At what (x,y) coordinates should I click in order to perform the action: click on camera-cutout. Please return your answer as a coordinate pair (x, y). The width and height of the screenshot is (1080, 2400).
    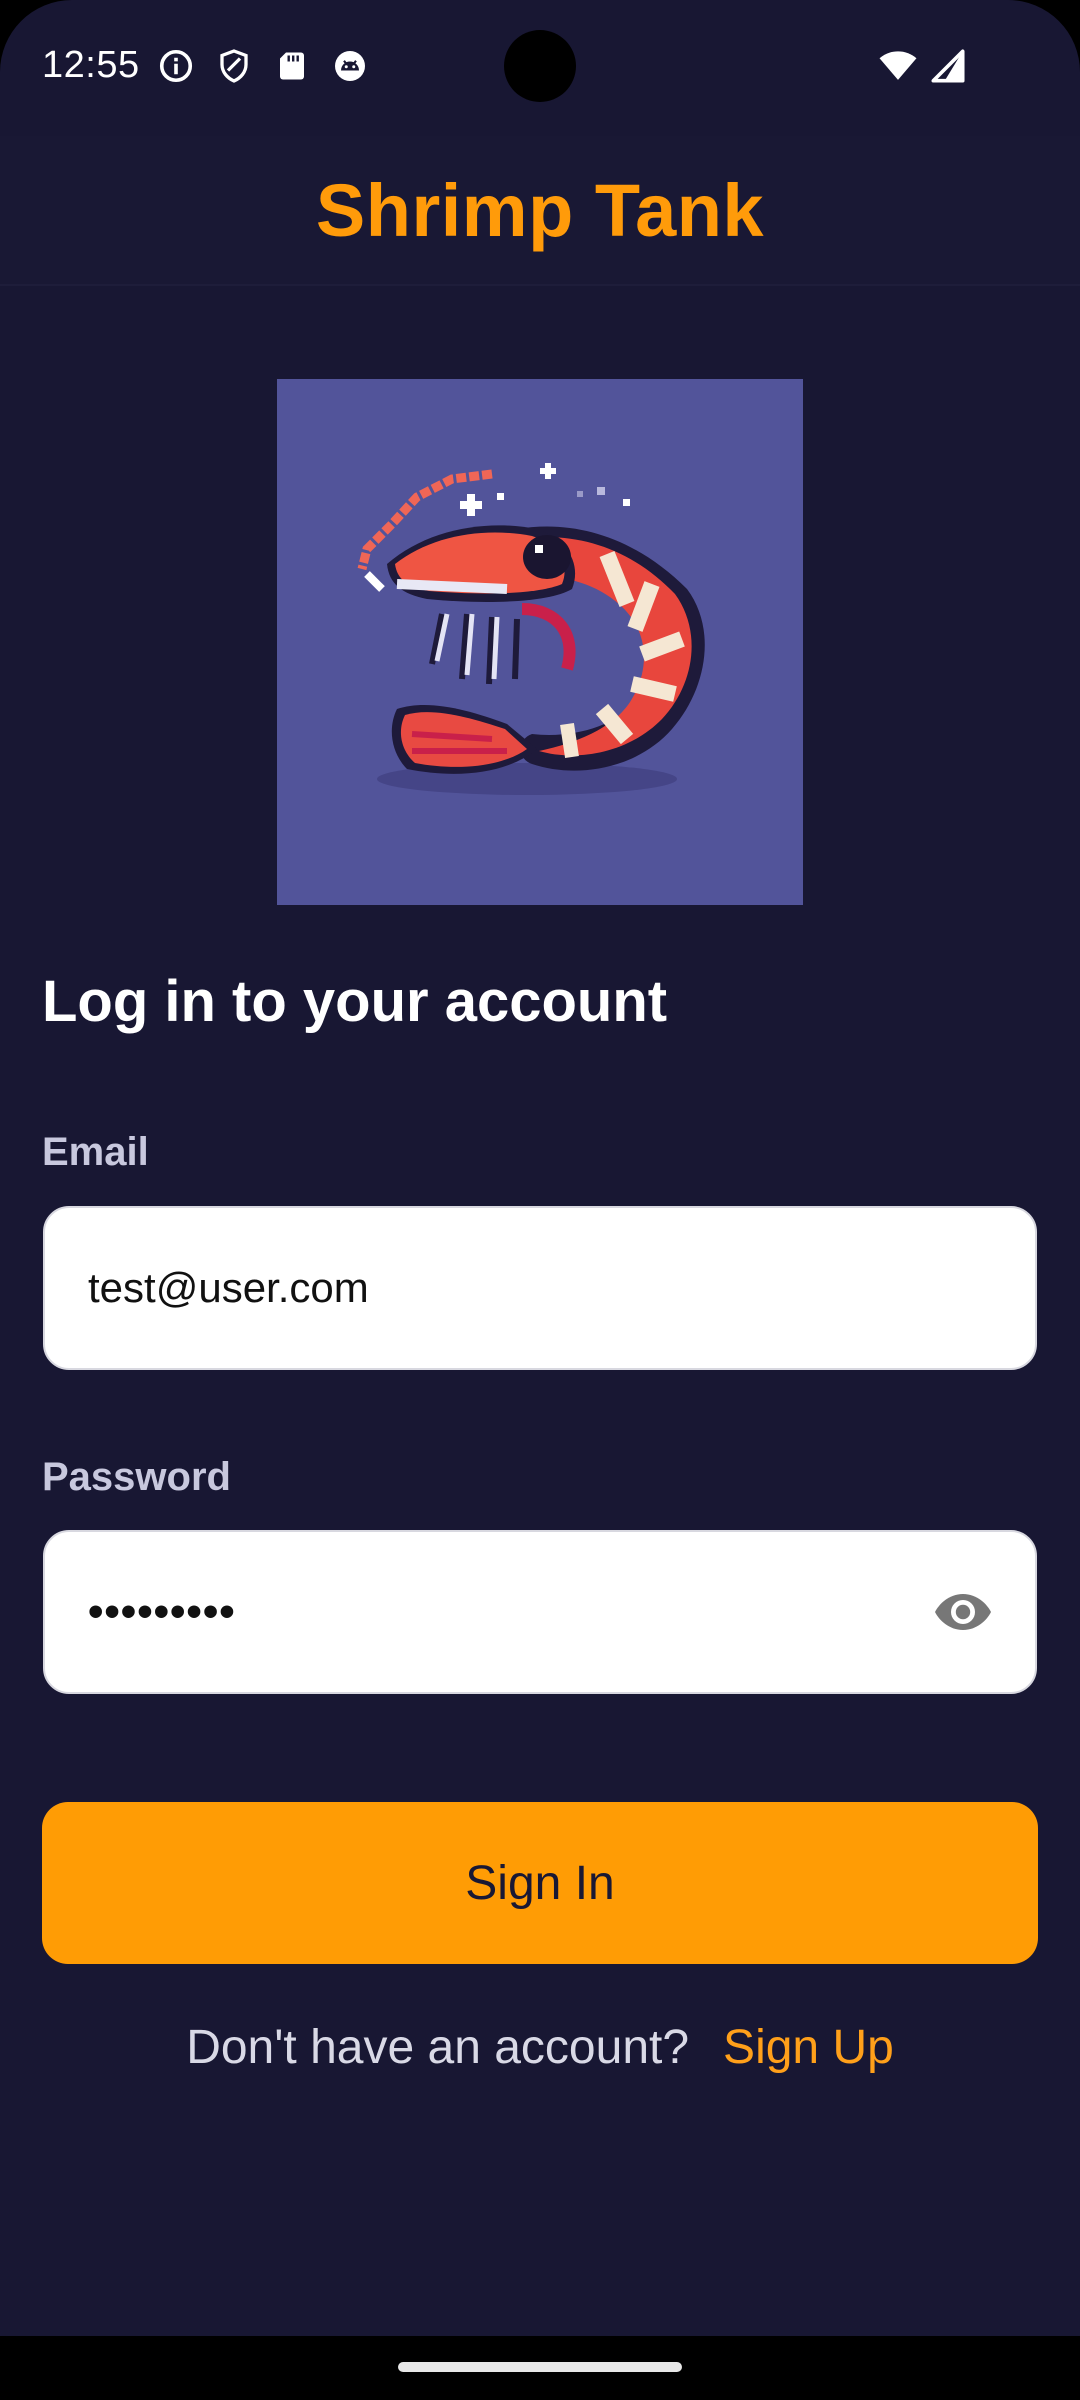
    Looking at the image, I should click on (540, 66).